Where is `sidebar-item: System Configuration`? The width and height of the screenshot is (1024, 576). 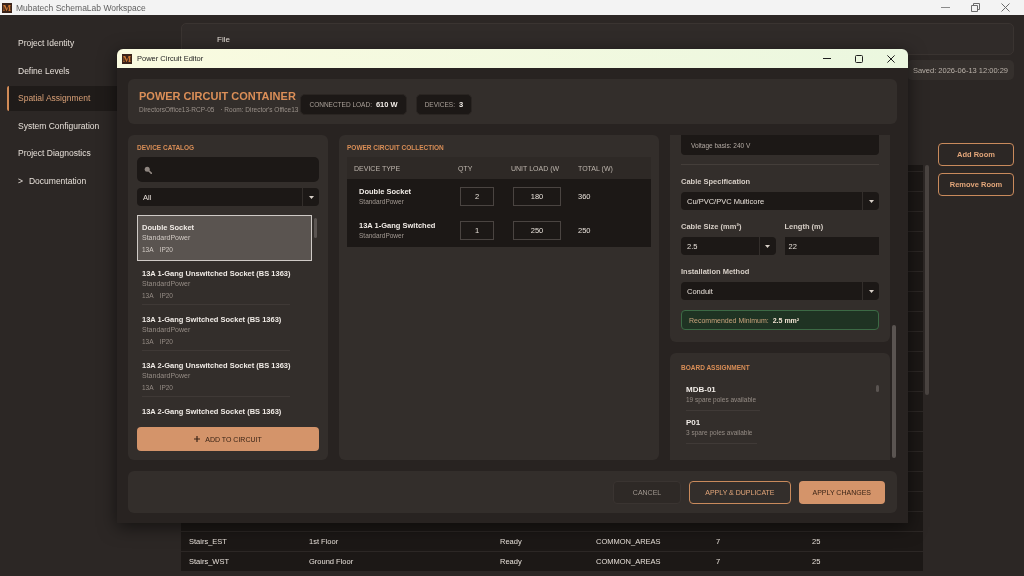
sidebar-item: System Configuration is located at coordinates (89, 125).